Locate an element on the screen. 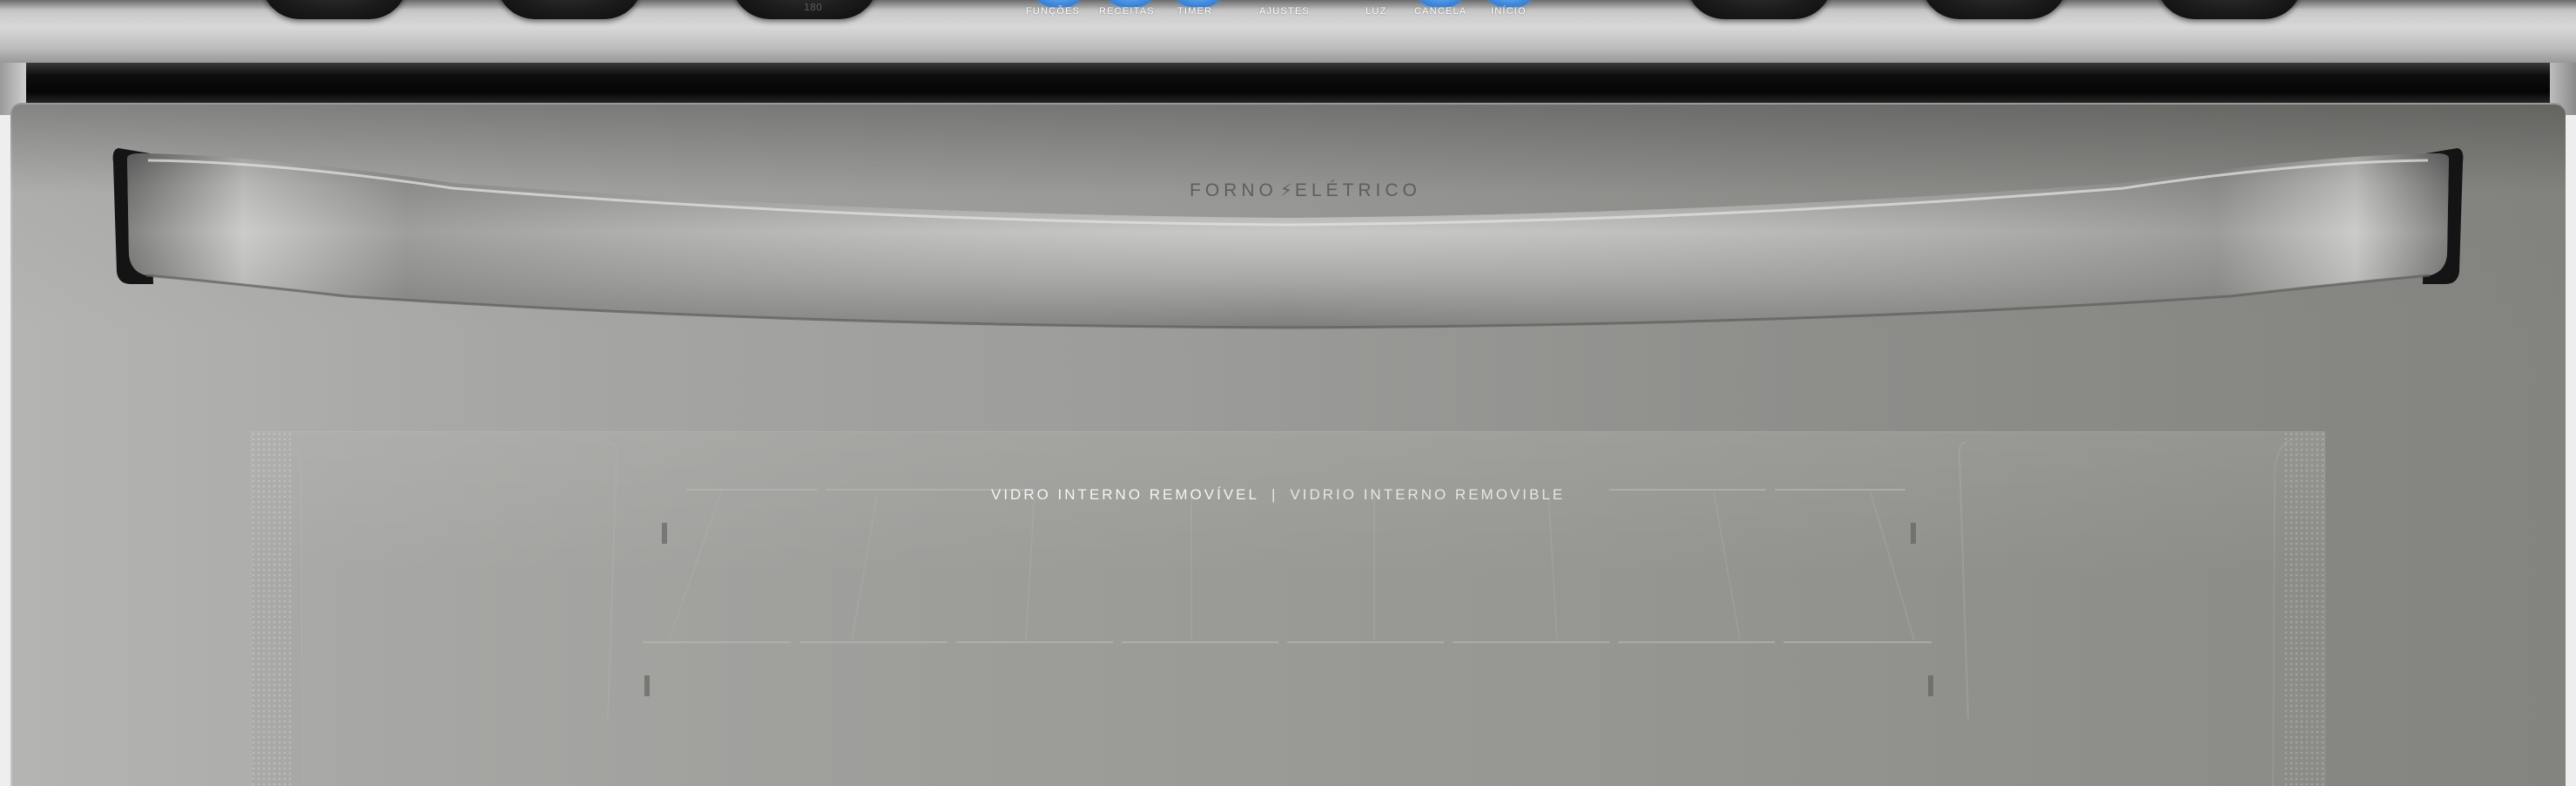  left-rack-support is located at coordinates (612, 580).